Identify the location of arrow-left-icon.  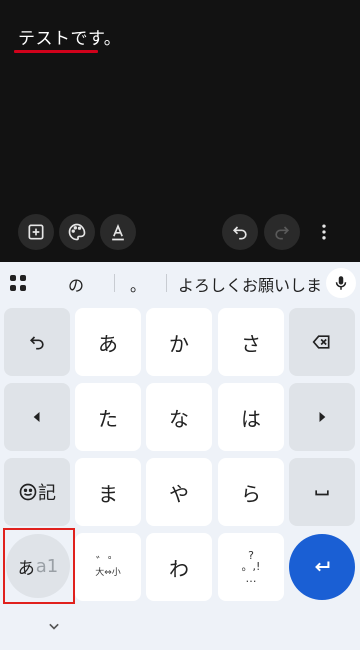
(36, 417).